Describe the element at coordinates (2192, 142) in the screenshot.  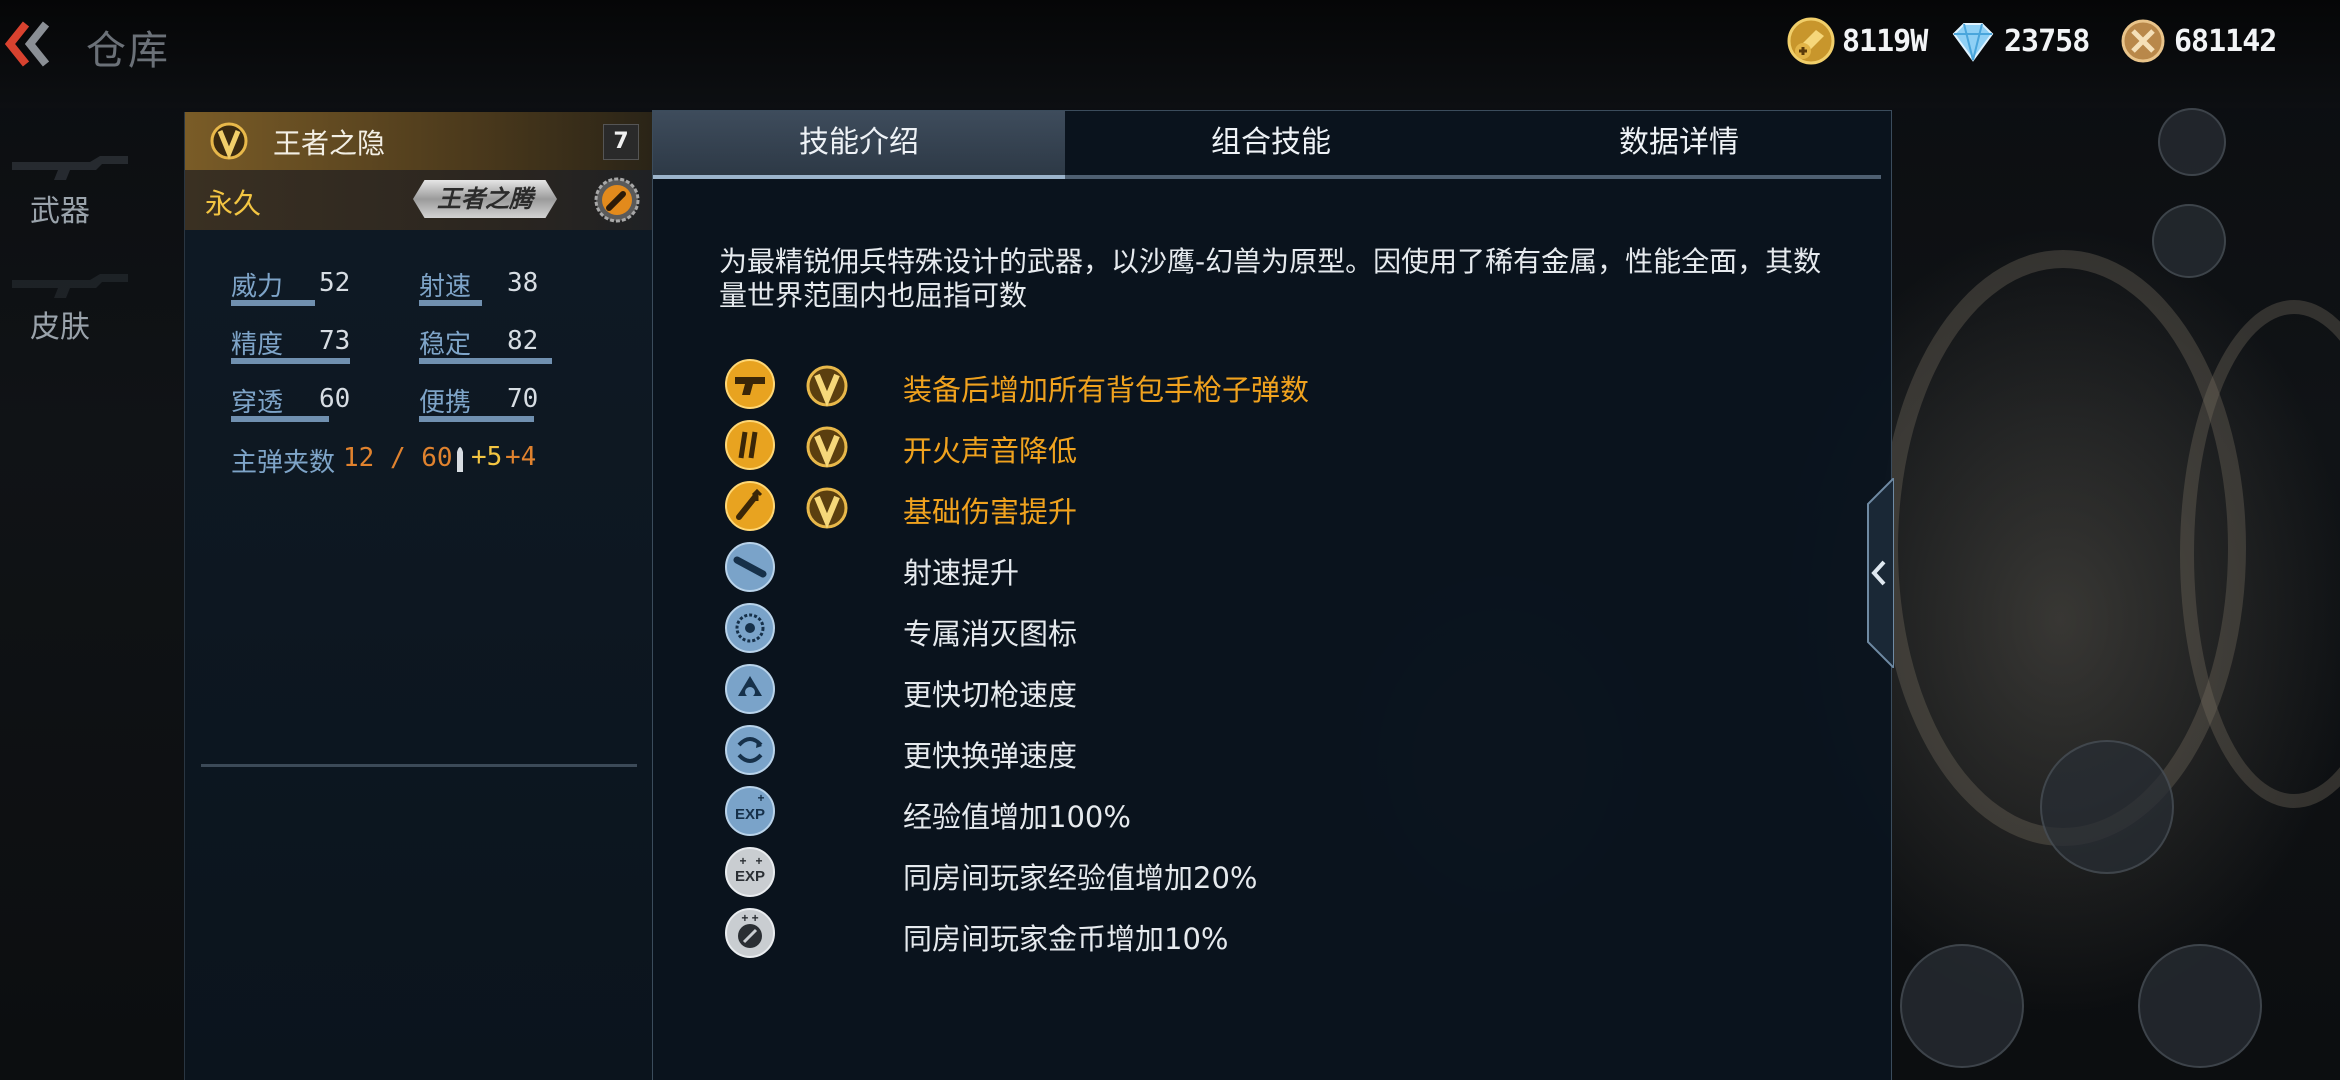
I see `settings-circle-button` at that location.